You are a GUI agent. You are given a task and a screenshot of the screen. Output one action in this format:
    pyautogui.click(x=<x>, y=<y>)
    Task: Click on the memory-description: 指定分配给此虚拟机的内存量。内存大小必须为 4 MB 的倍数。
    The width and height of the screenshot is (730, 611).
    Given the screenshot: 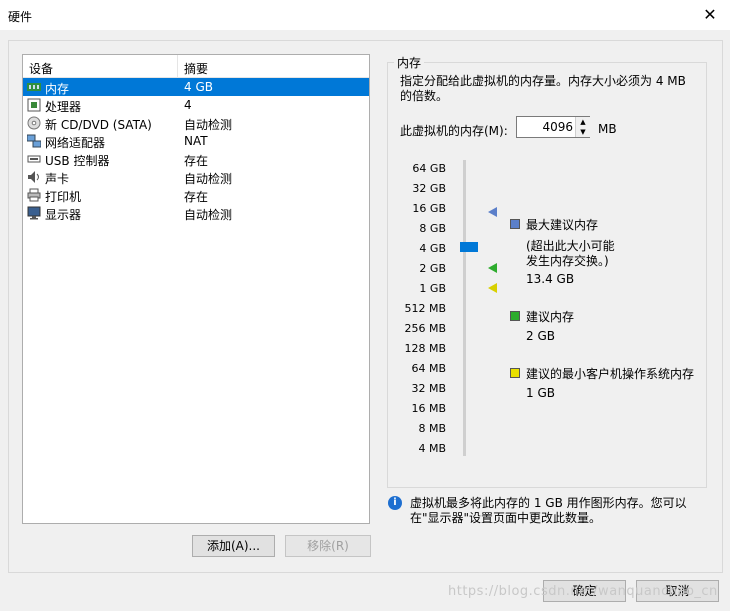 What is the action you would take?
    pyautogui.click(x=543, y=88)
    